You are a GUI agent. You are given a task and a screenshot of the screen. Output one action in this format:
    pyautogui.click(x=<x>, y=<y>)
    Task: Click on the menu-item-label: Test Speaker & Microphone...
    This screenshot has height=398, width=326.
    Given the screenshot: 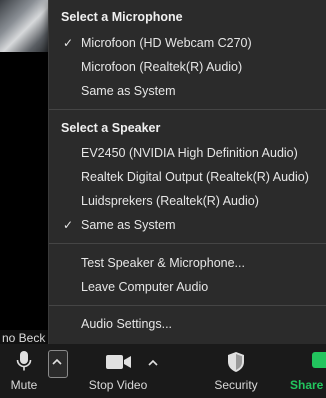 What is the action you would take?
    pyautogui.click(x=163, y=263)
    